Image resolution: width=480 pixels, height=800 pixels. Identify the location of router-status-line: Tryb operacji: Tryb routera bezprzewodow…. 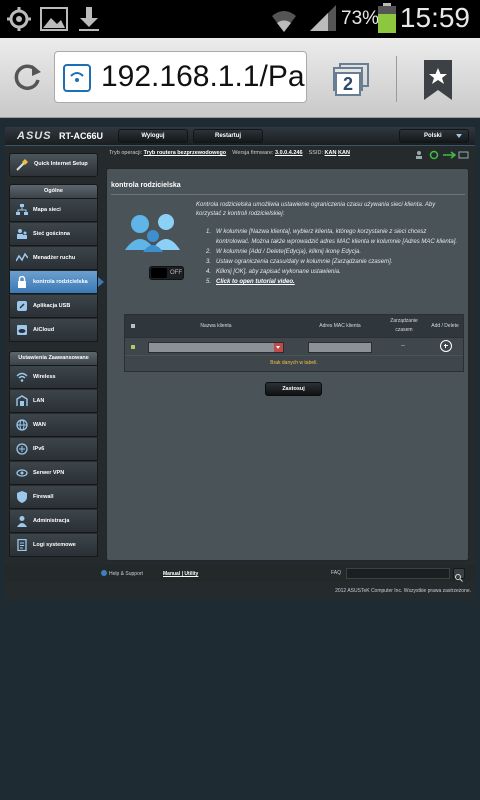
(229, 153).